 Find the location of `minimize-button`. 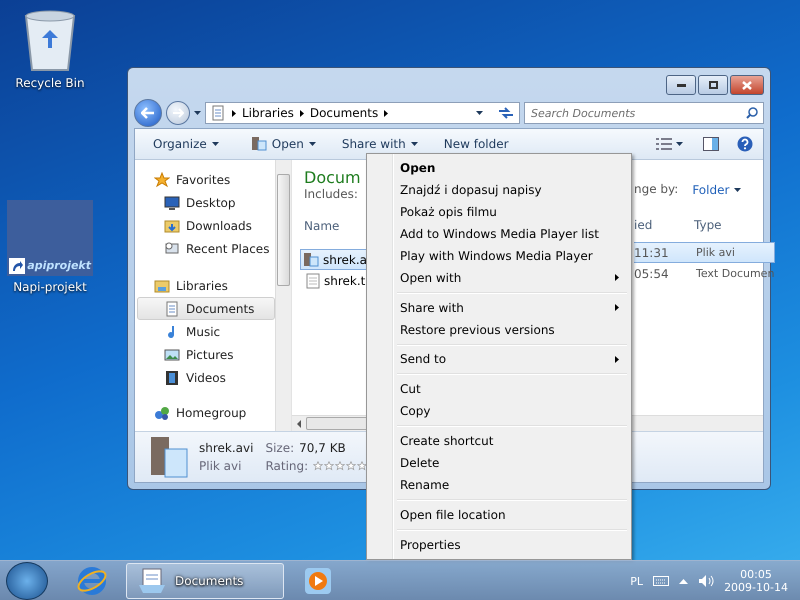

minimize-button is located at coordinates (681, 85).